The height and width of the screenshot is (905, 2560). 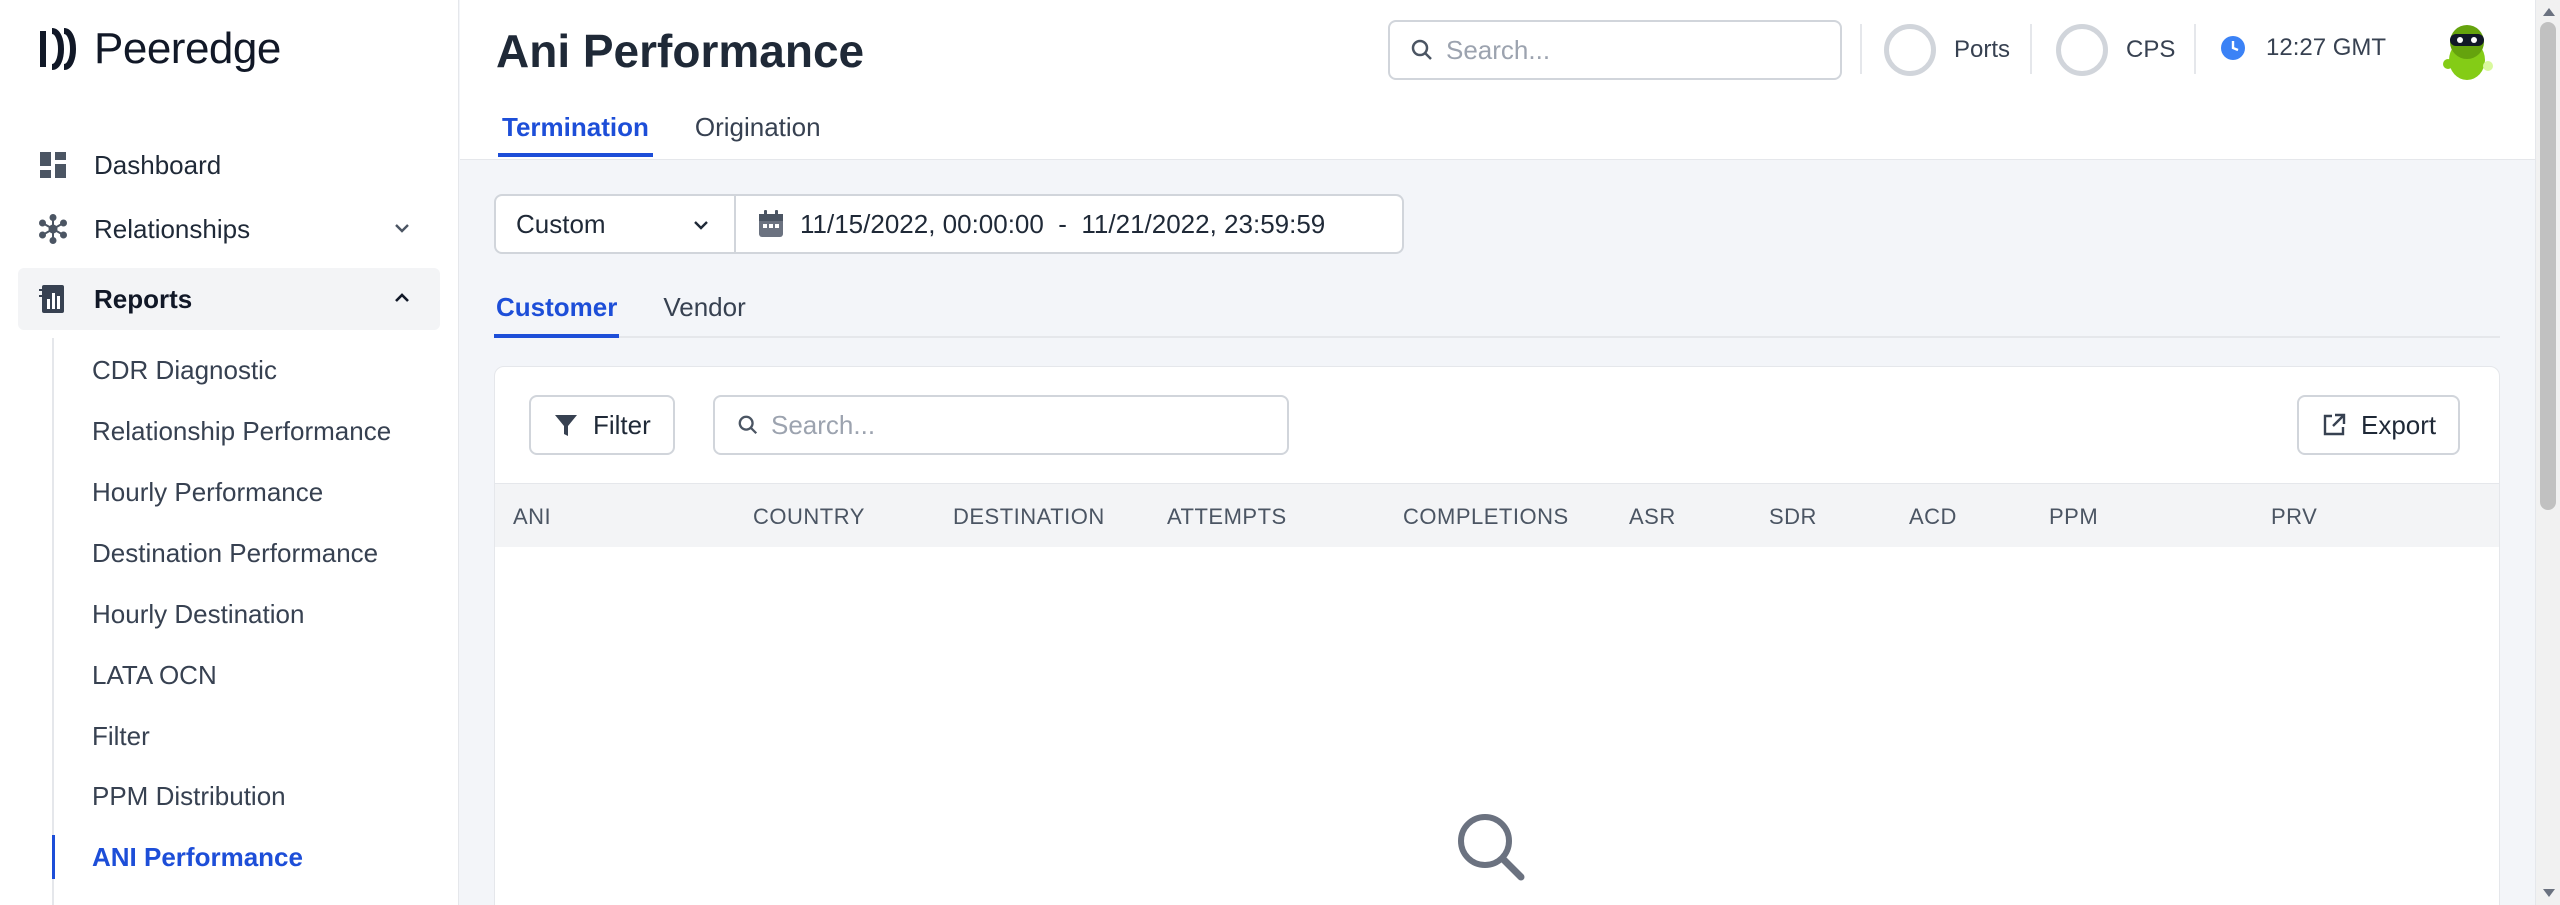 What do you see at coordinates (758, 132) in the screenshot?
I see `tab-origination: Origination` at bounding box center [758, 132].